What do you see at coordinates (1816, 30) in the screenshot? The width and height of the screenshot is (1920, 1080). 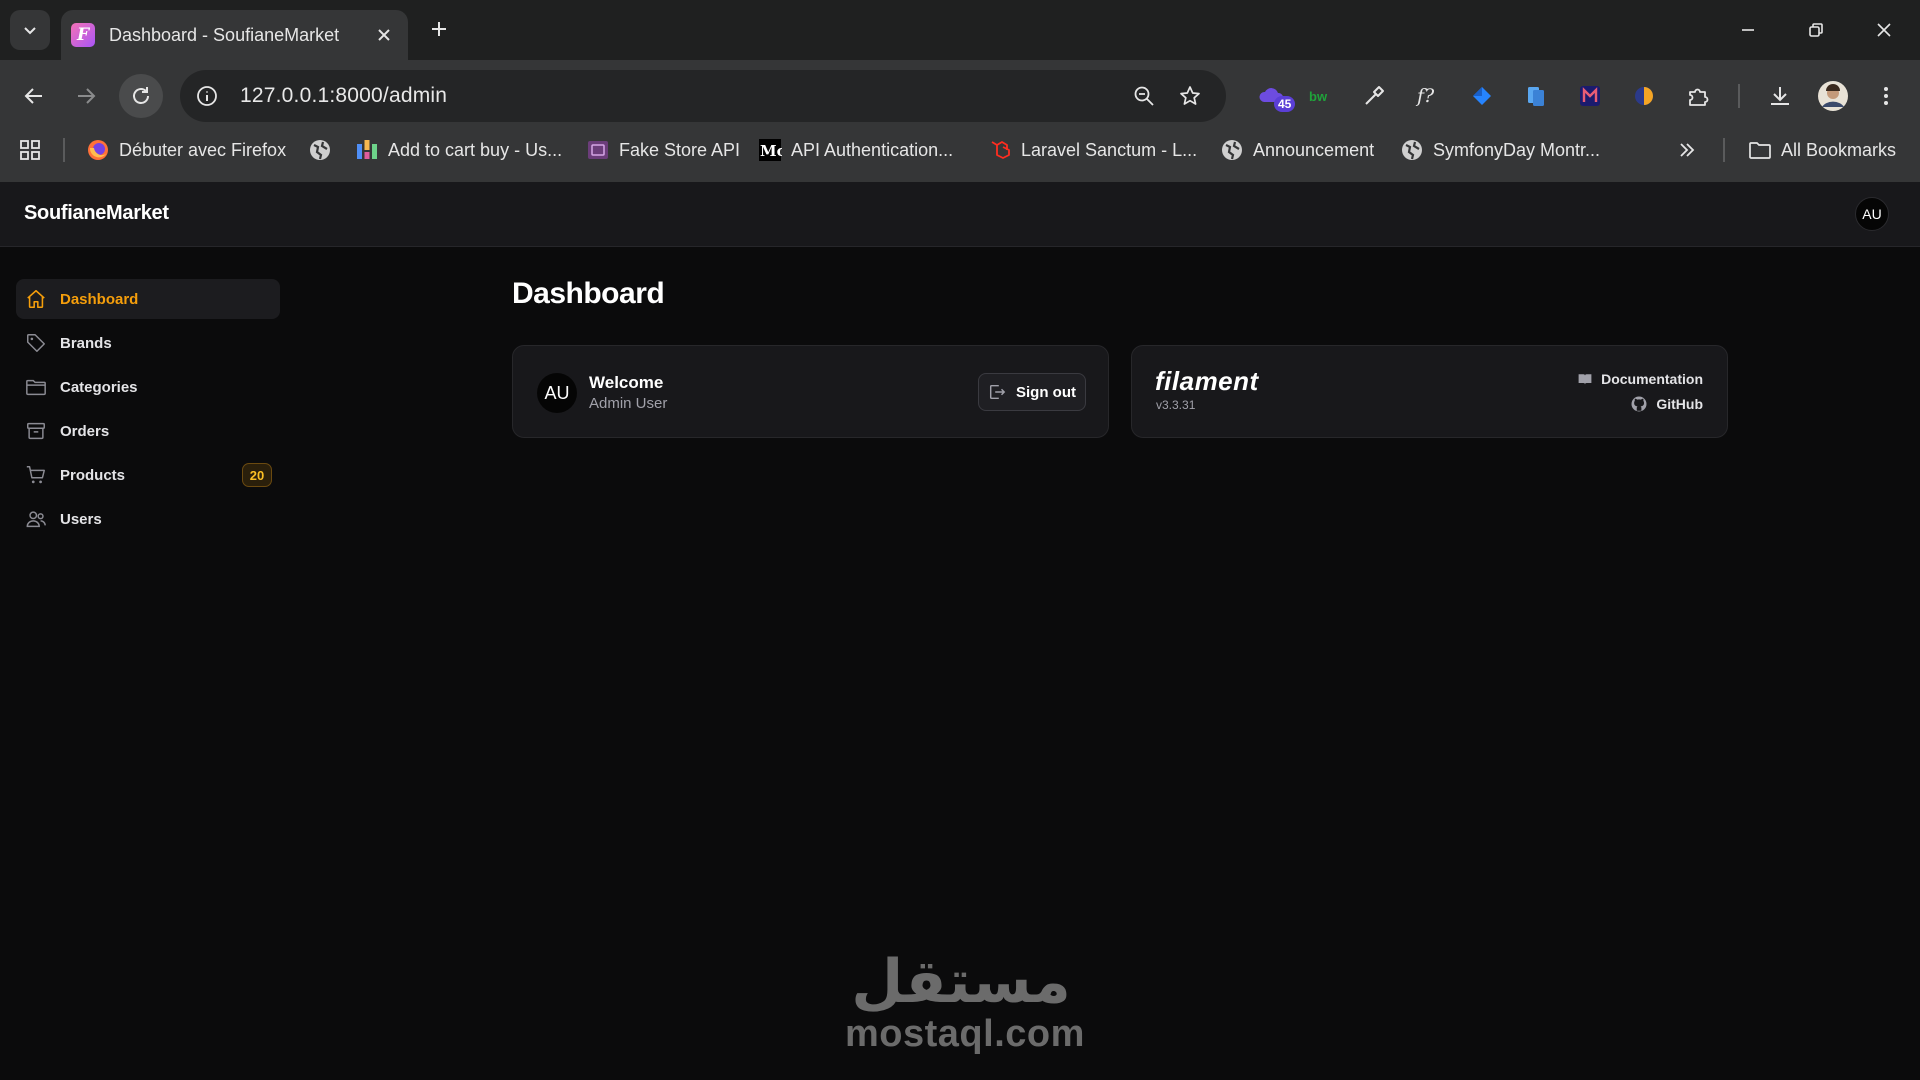 I see `restore-button` at bounding box center [1816, 30].